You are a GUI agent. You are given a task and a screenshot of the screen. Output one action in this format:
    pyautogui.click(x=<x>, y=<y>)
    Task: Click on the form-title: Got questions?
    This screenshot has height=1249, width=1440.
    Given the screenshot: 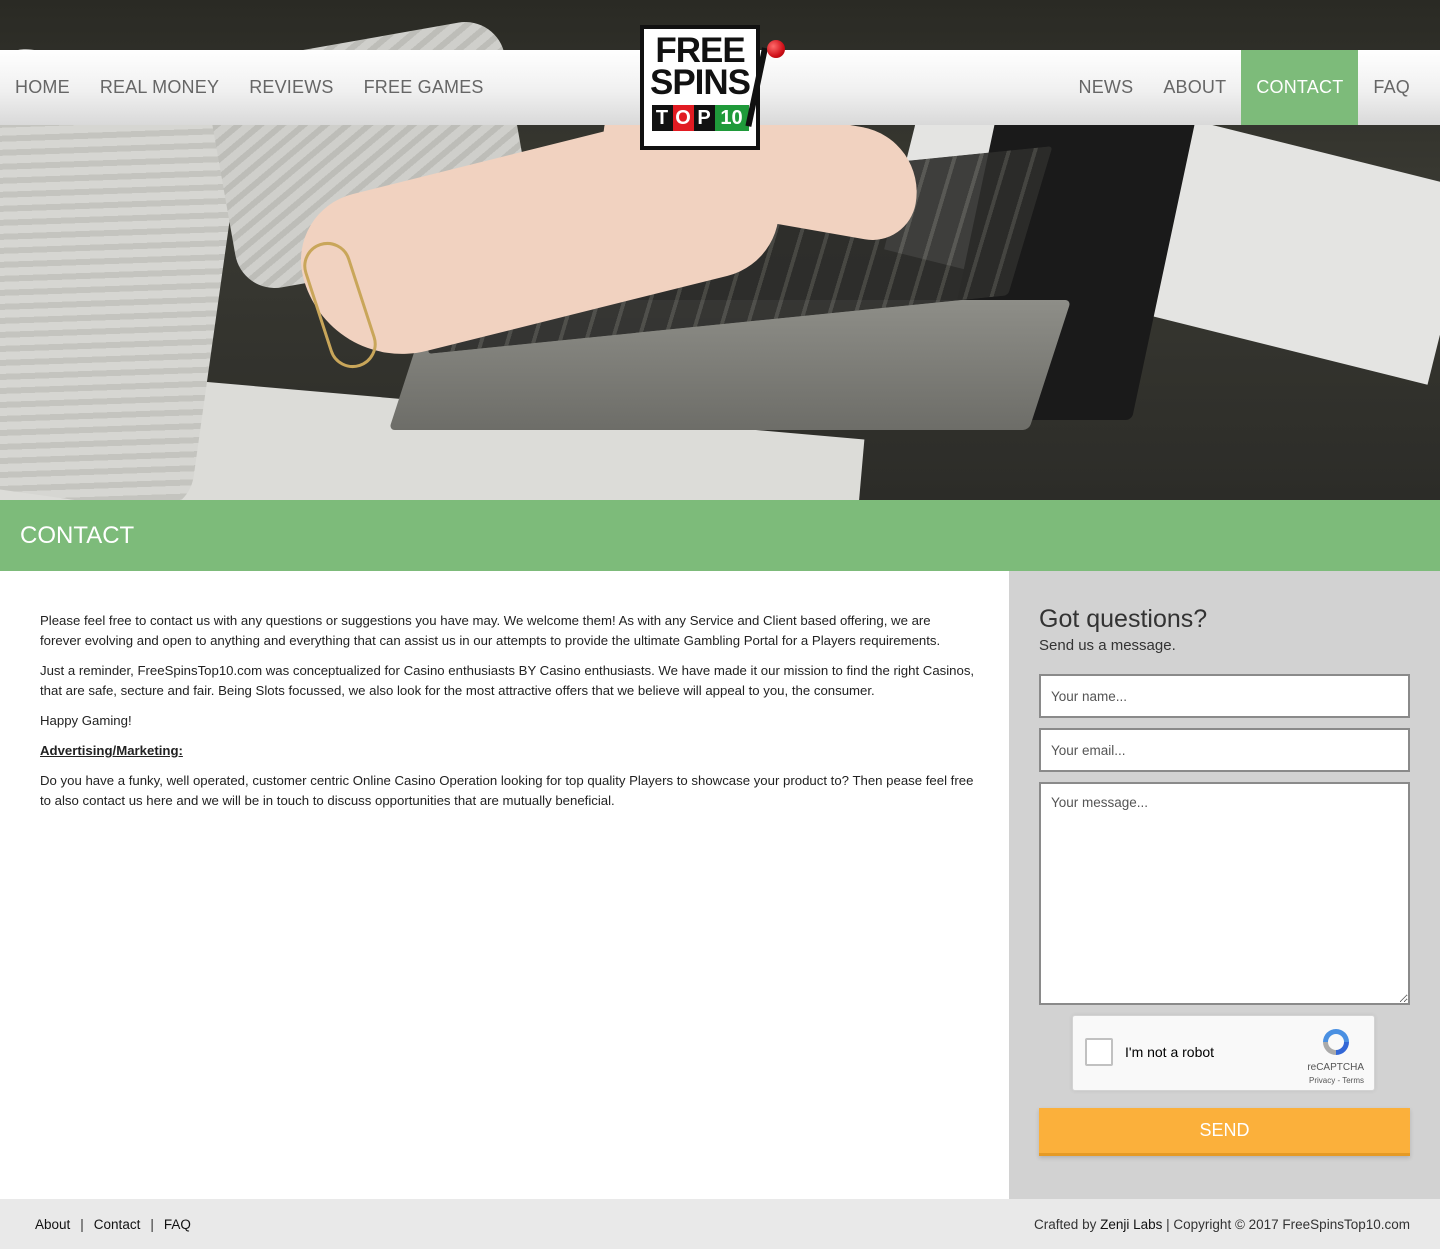 What is the action you would take?
    pyautogui.click(x=1123, y=619)
    